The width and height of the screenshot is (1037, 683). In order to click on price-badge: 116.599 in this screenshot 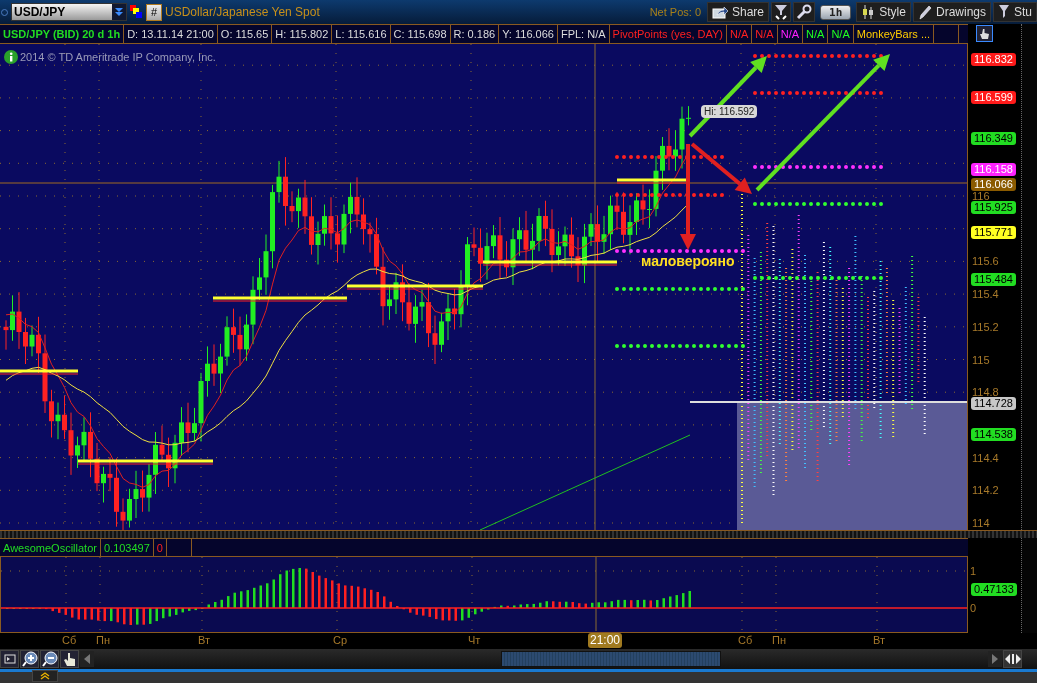, I will do `click(993, 98)`.